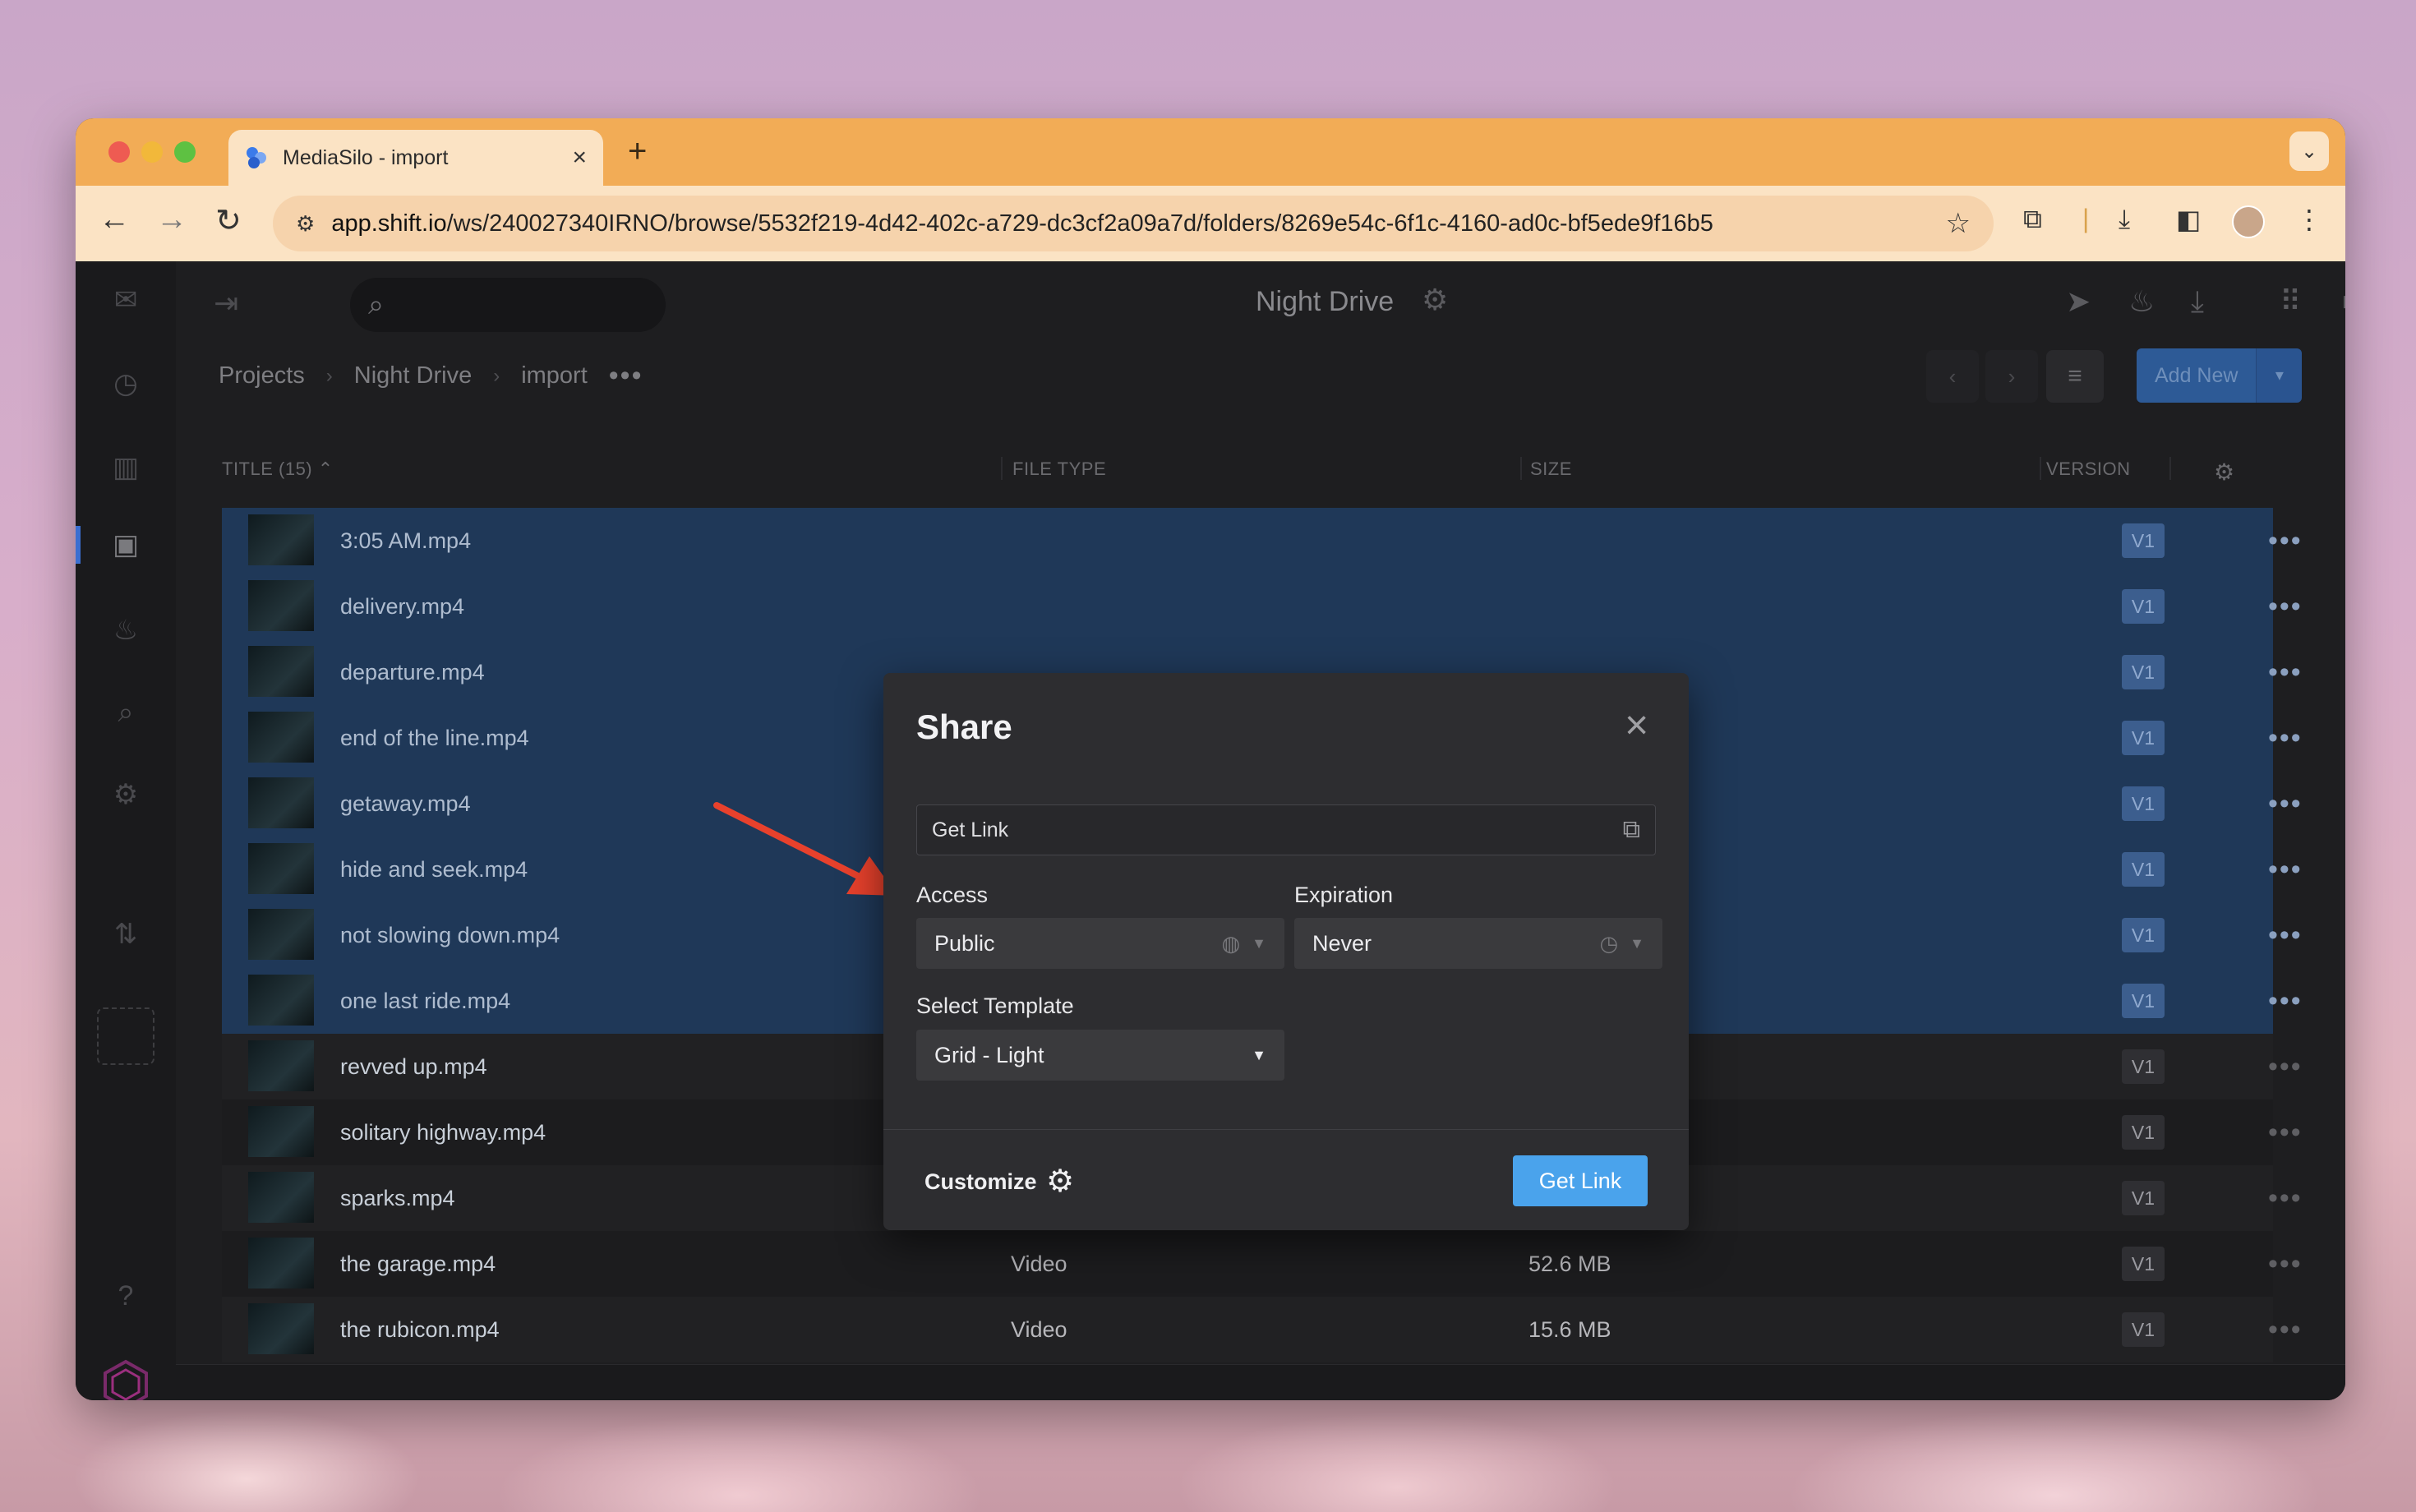 The width and height of the screenshot is (2416, 1512). Describe the element at coordinates (2291, 302) in the screenshot. I see `apps-grid-icon: ⠿` at that location.